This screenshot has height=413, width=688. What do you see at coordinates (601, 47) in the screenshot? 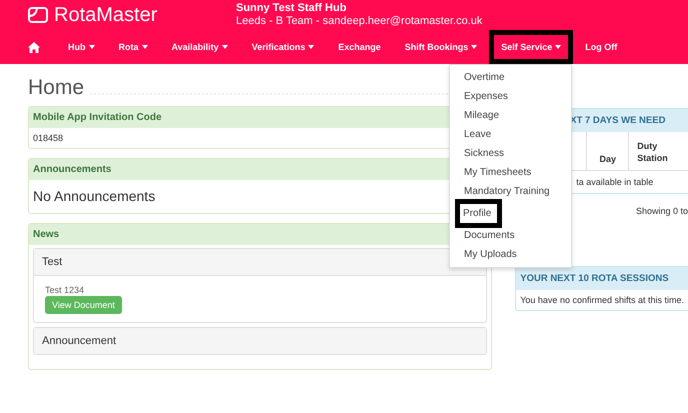
I see `nav-item: Log Off` at bounding box center [601, 47].